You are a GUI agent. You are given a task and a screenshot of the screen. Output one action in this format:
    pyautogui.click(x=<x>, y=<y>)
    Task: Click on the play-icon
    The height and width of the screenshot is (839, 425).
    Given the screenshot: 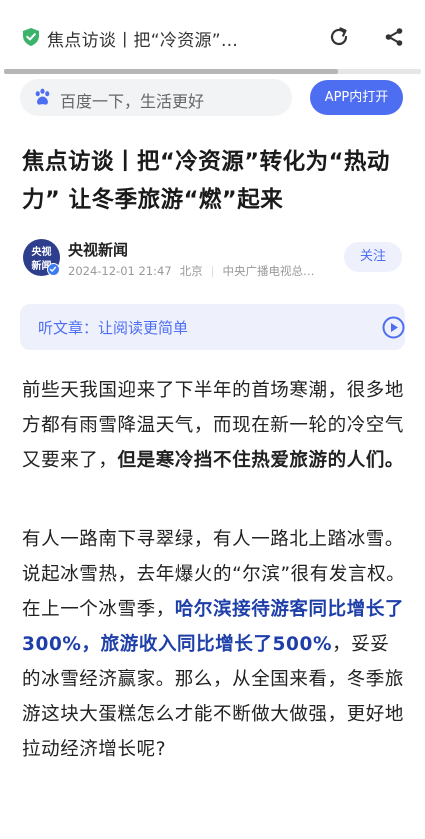 What is the action you would take?
    pyautogui.click(x=393, y=327)
    